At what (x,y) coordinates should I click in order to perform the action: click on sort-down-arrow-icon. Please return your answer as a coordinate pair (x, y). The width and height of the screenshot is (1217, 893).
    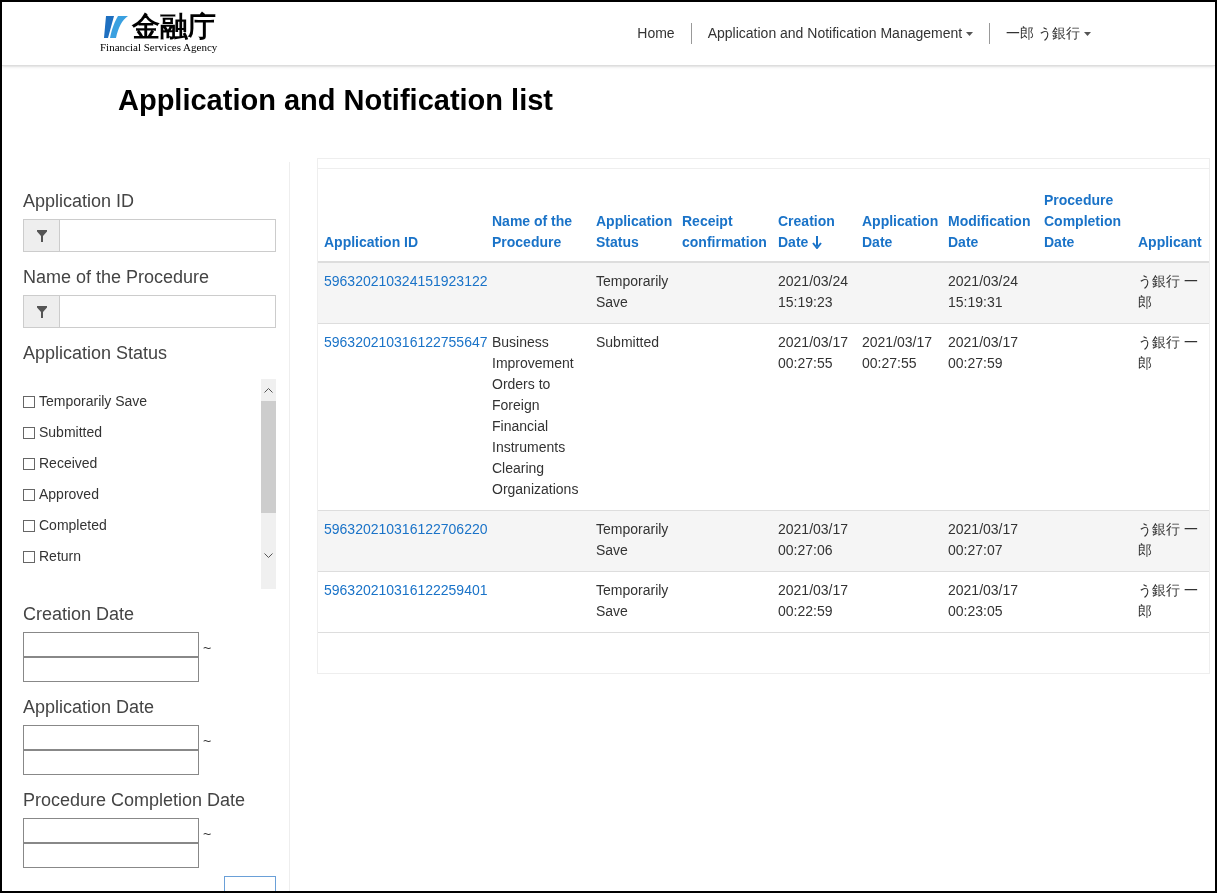
    Looking at the image, I should click on (817, 243).